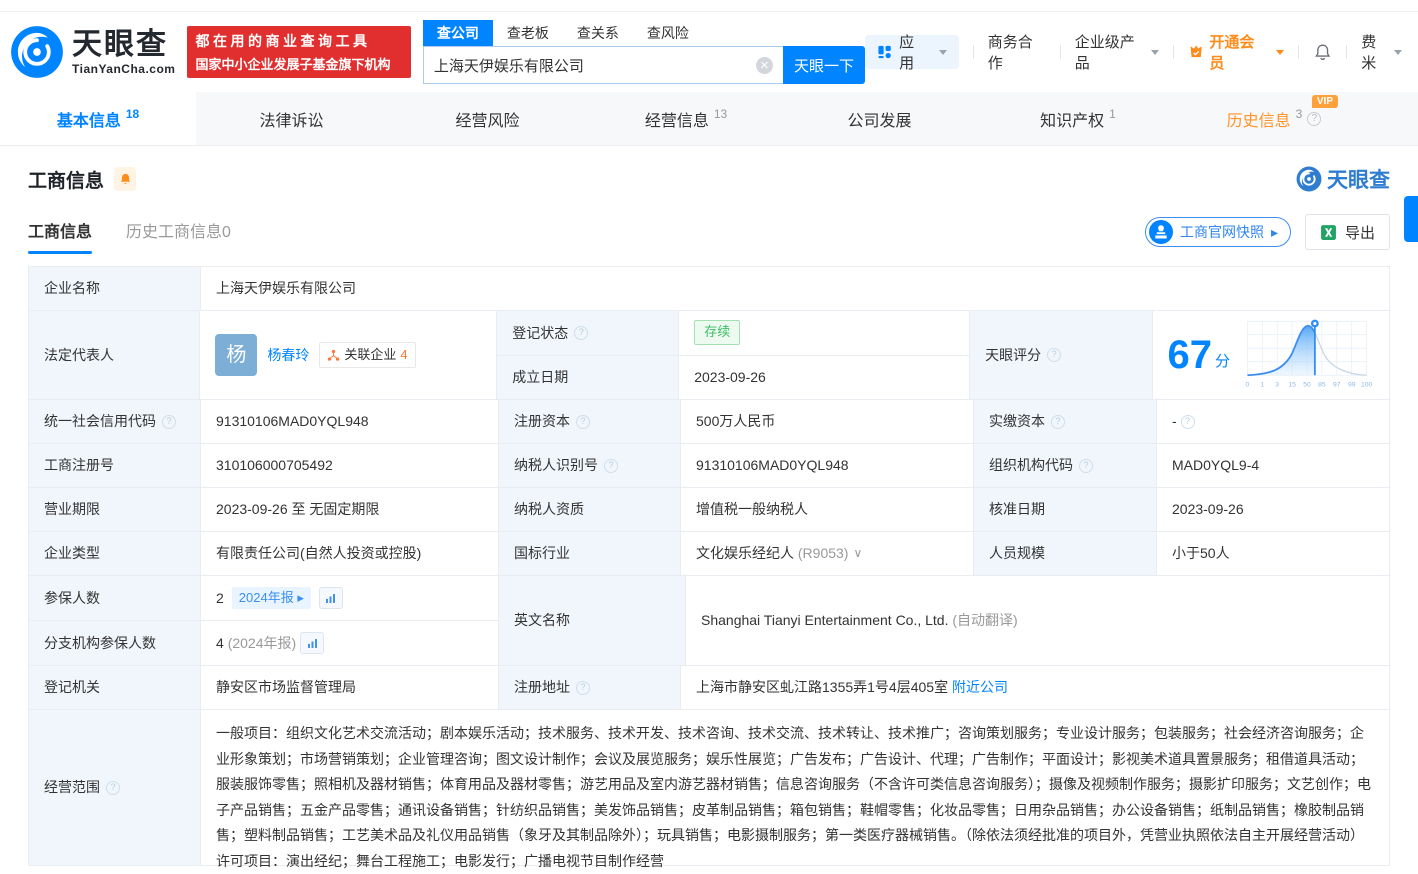 The width and height of the screenshot is (1418, 874). Describe the element at coordinates (98, 118) in the screenshot. I see `tab-basic-info: 基本信息 18` at that location.